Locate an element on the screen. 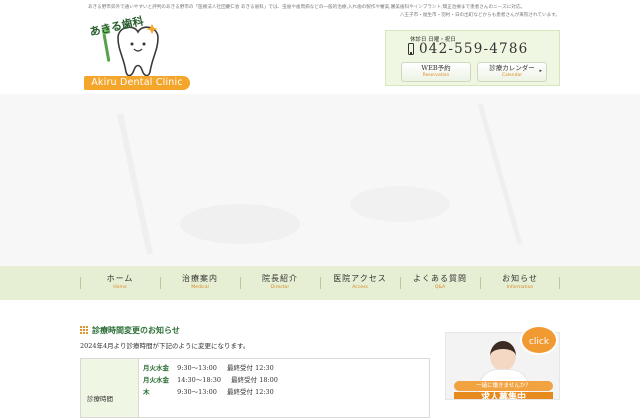 The image size is (640, 418). recruit-main-label: 求人募集中 is located at coordinates (503, 395).